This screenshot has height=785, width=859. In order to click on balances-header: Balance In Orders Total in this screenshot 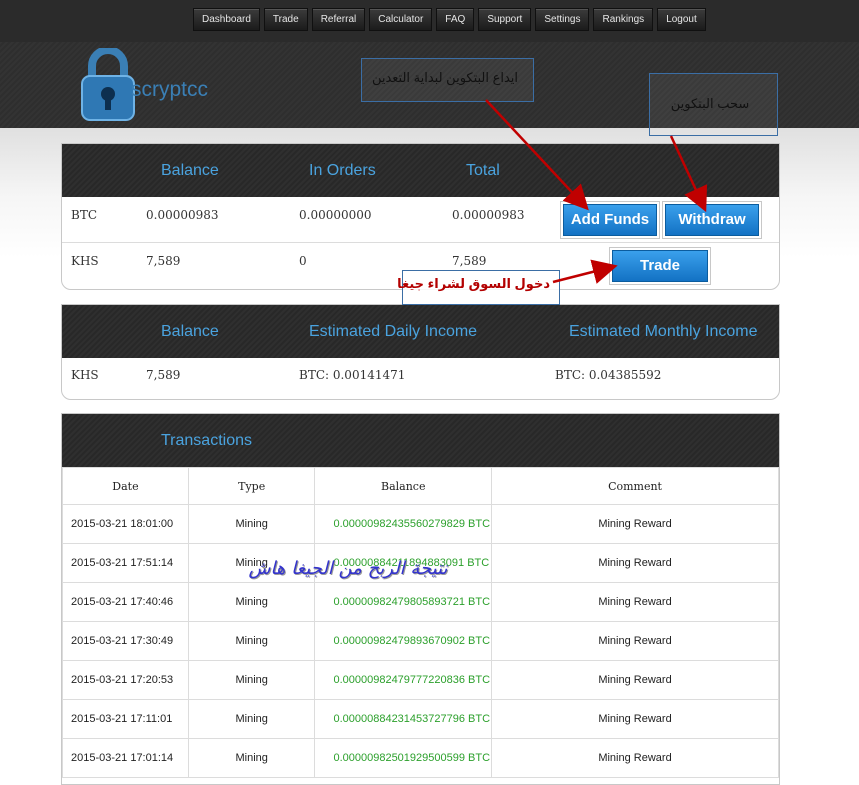, I will do `click(420, 170)`.